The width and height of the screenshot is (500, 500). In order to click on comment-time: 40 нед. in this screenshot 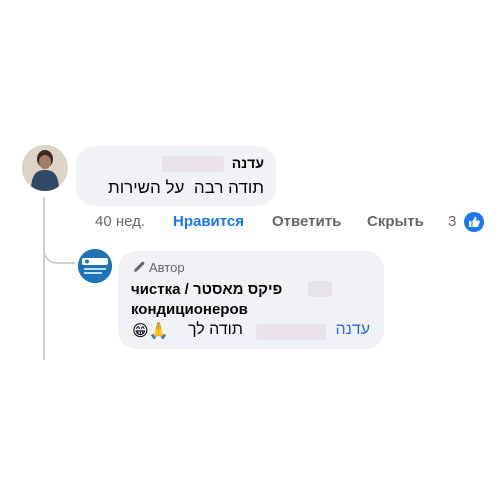, I will do `click(120, 222)`.